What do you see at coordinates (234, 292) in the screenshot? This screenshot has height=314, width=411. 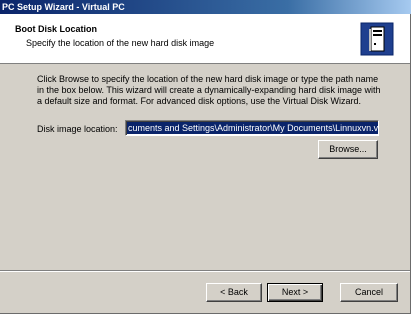 I see `back-button: < Back` at bounding box center [234, 292].